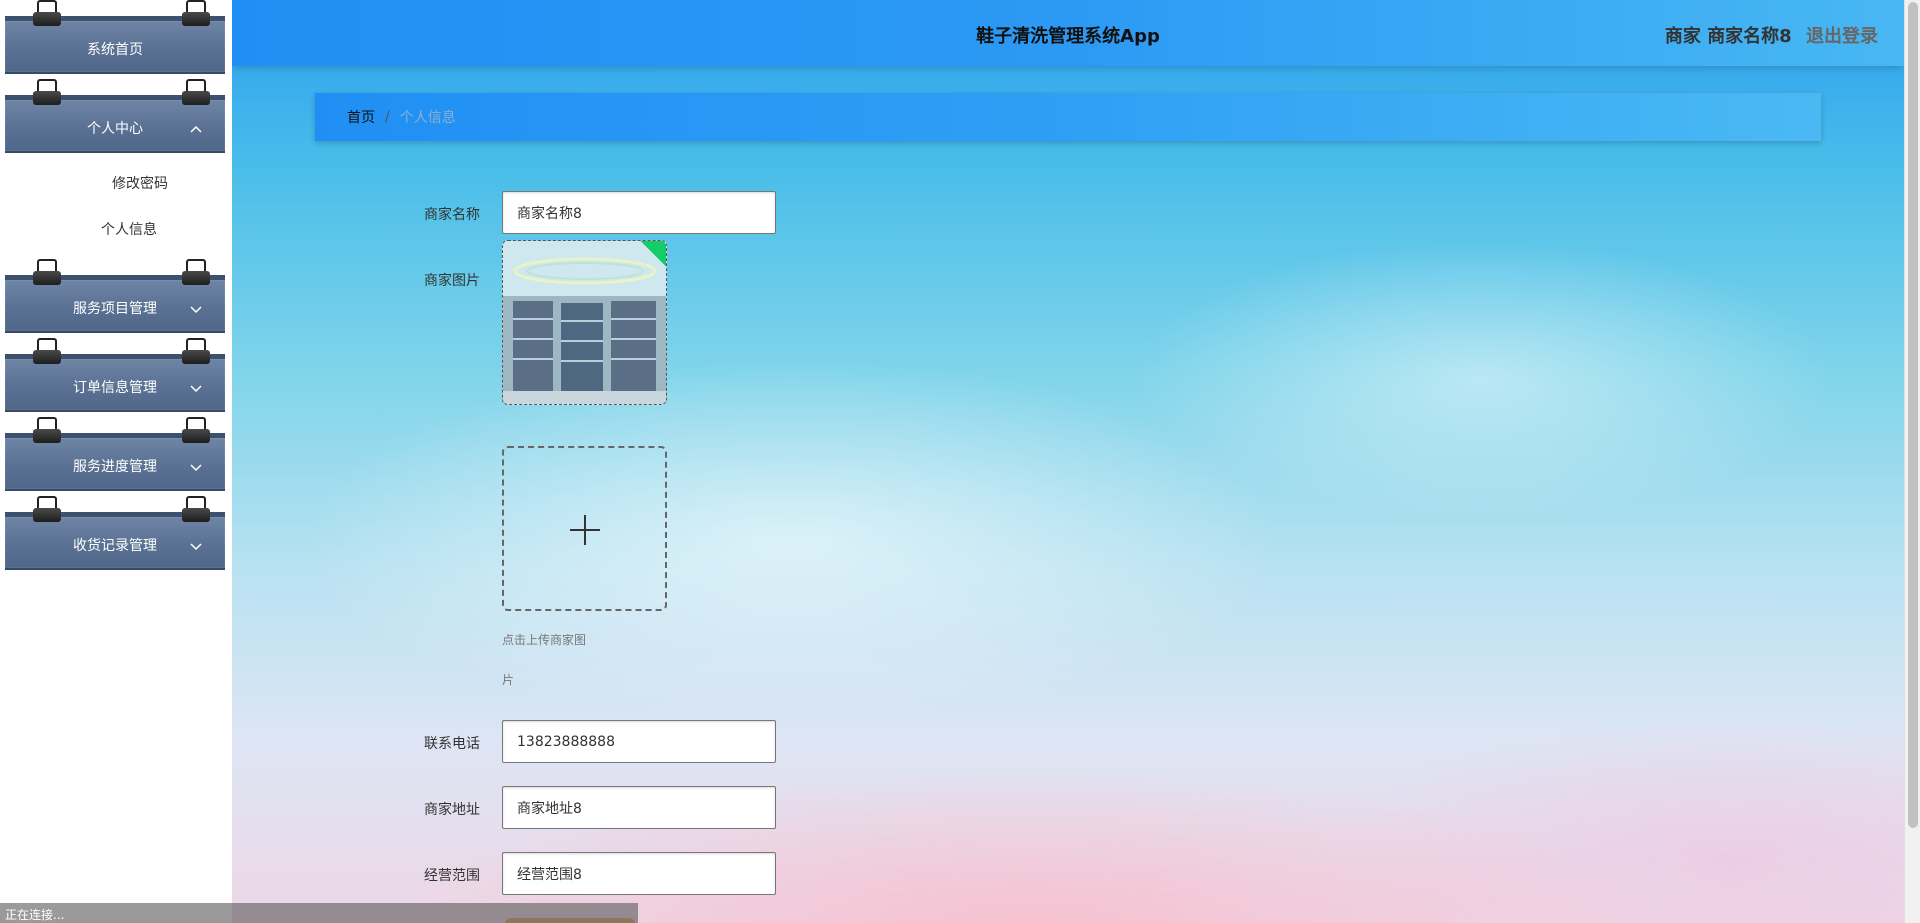 The image size is (1920, 923). I want to click on sidebar-item-label: 系统首页, so click(115, 49).